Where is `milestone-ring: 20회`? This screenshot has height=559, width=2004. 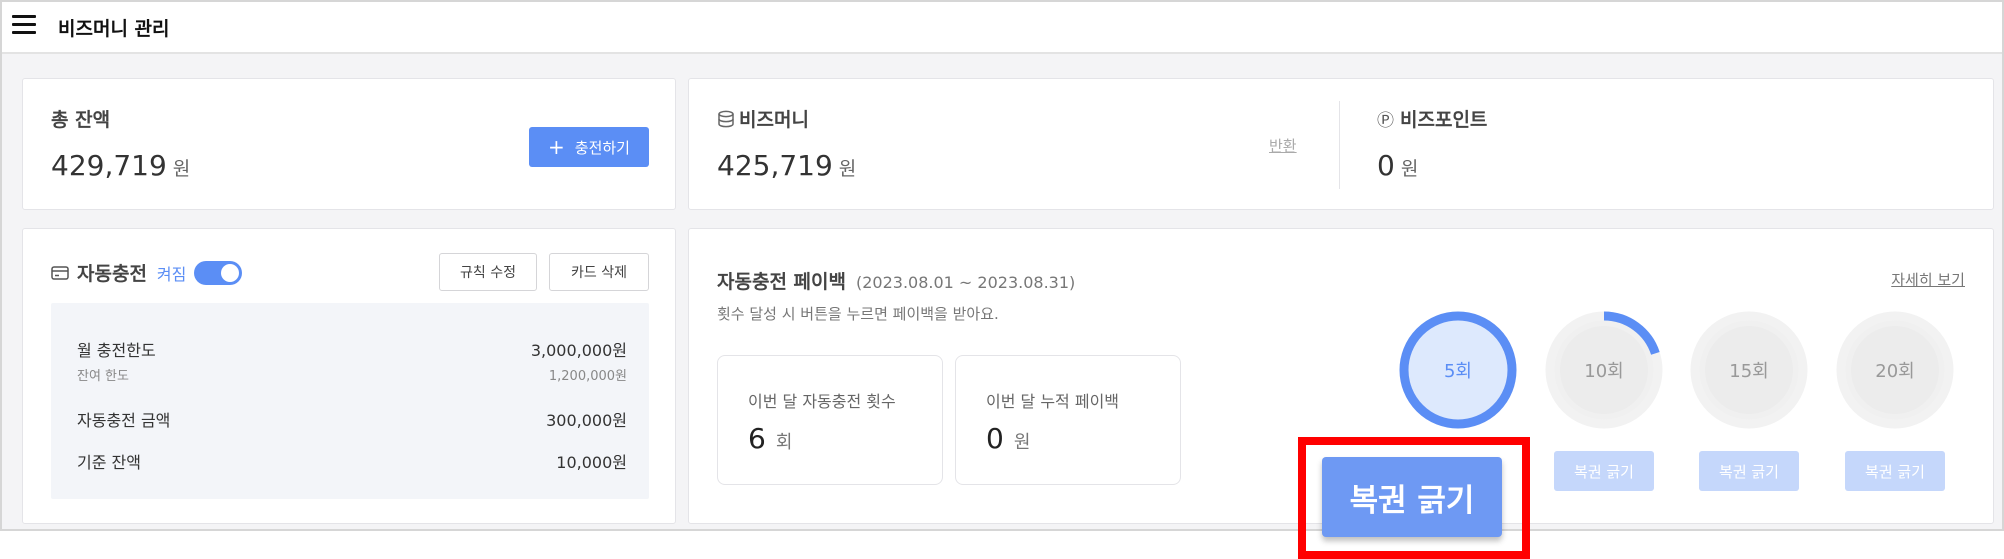
milestone-ring: 20회 is located at coordinates (1895, 370).